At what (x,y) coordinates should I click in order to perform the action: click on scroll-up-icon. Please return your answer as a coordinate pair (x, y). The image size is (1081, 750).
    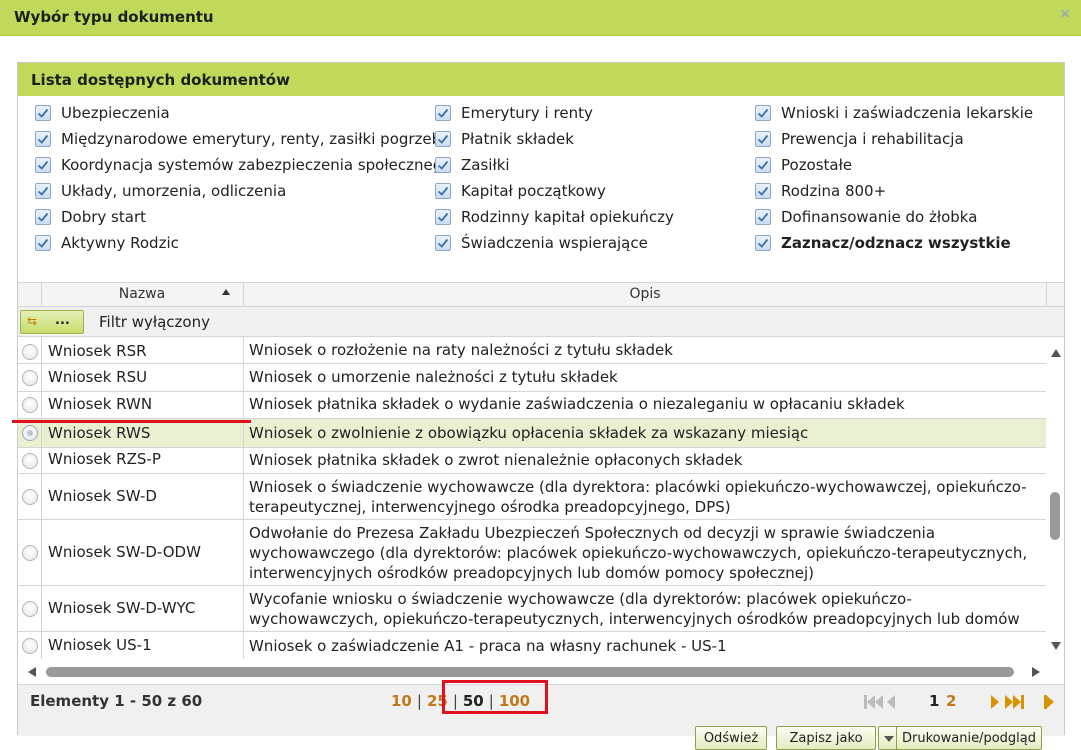
    Looking at the image, I should click on (1056, 353).